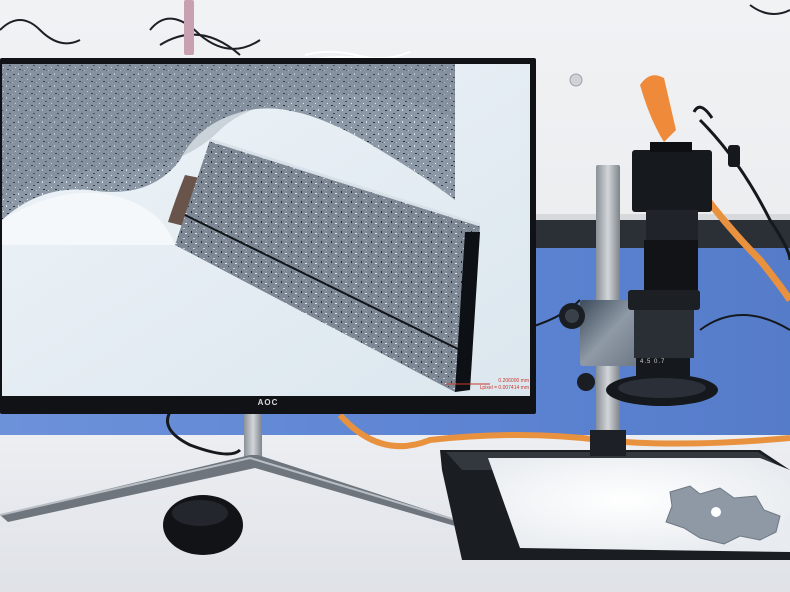 The image size is (790, 592). I want to click on measurement-pixel-size: Lpixel = 0.007414 mm, so click(504, 388).